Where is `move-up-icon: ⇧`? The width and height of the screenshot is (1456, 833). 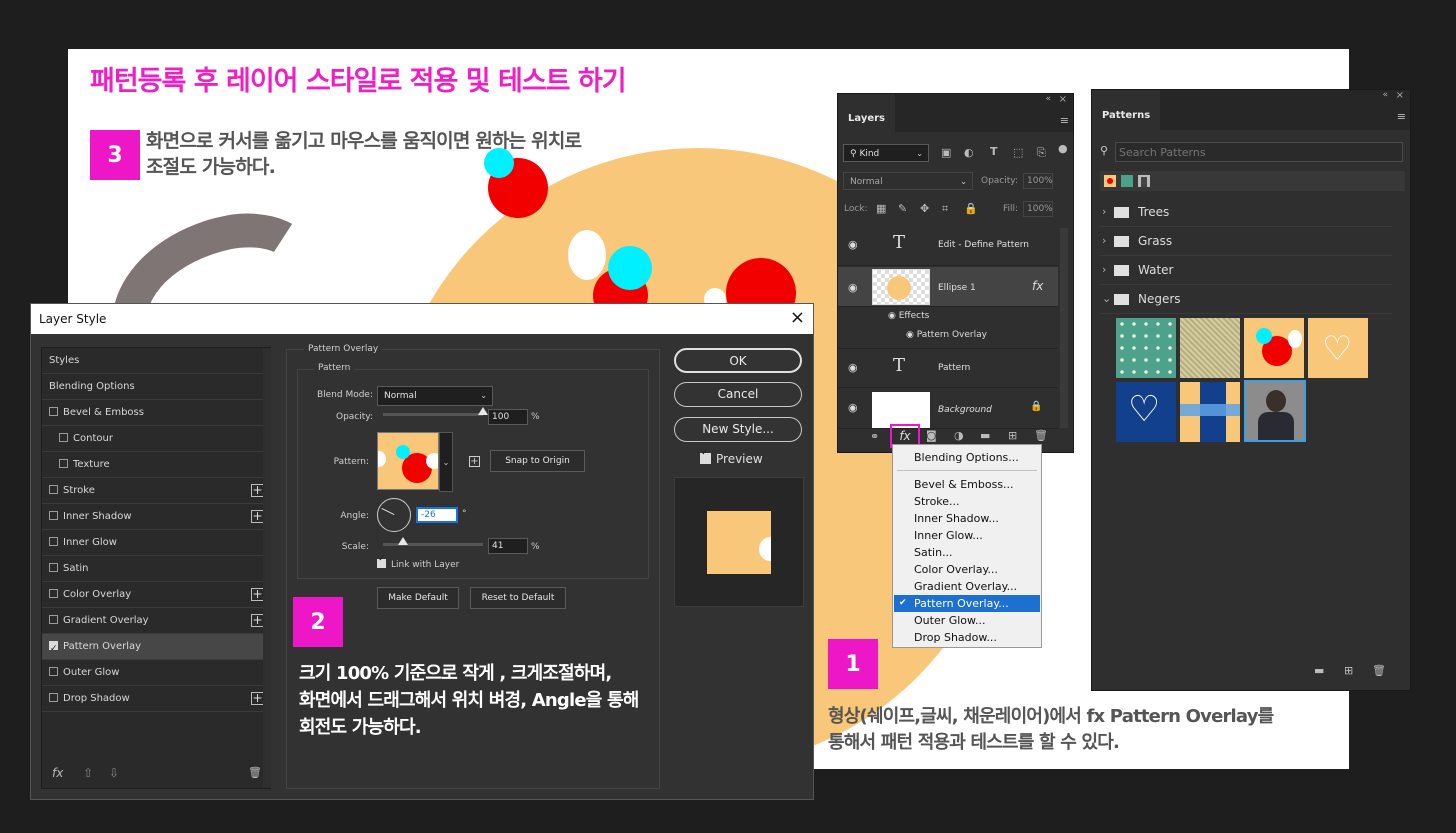
move-up-icon: ⇧ is located at coordinates (88, 773).